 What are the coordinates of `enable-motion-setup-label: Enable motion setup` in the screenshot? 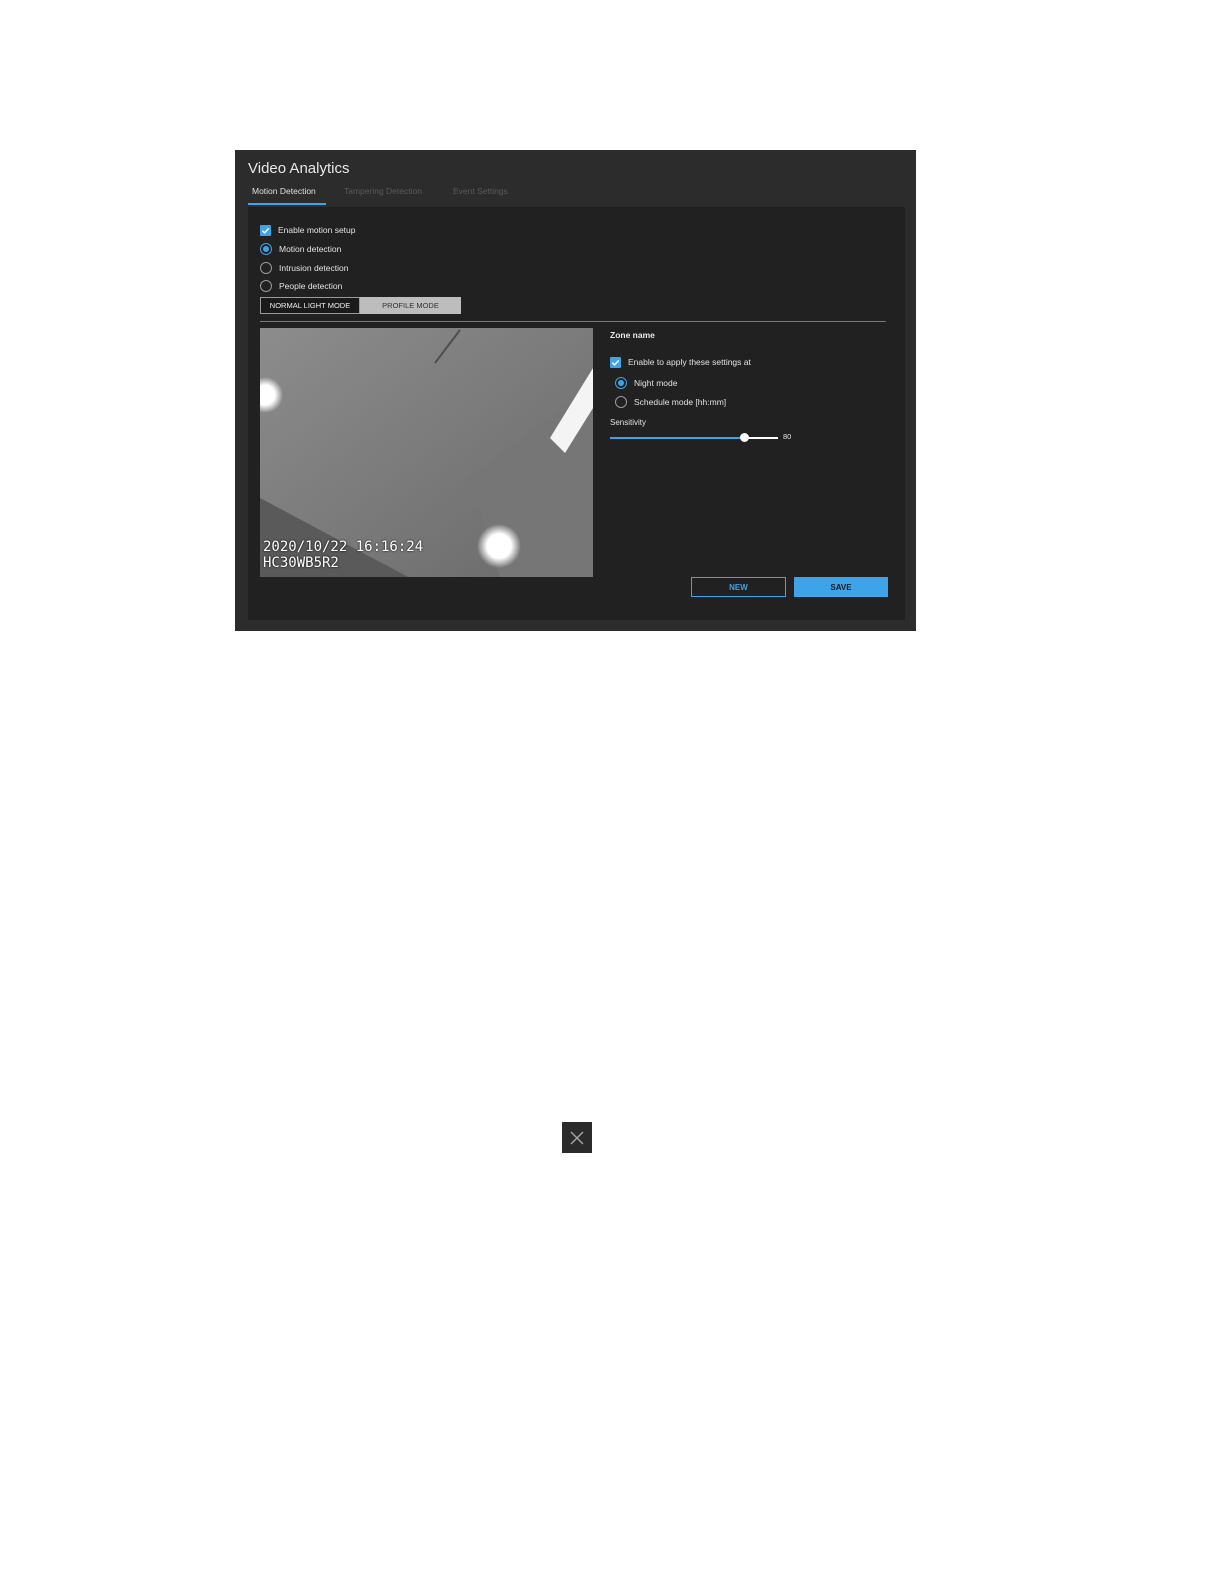 It's located at (317, 230).